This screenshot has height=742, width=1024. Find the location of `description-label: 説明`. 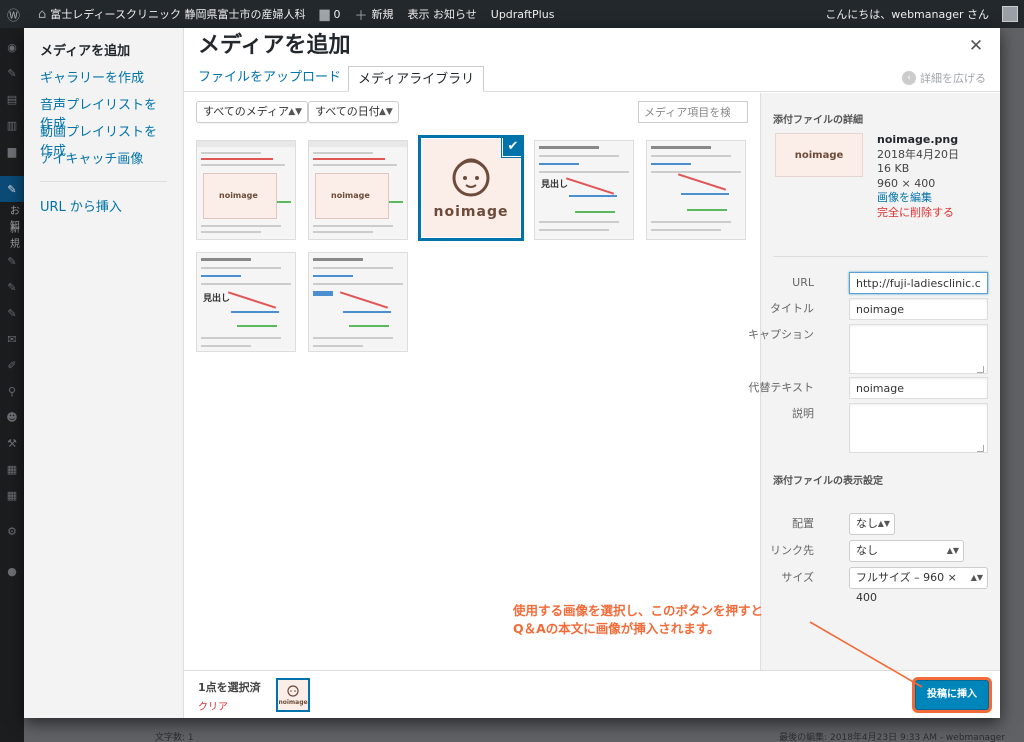

description-label: 説明 is located at coordinates (803, 413).